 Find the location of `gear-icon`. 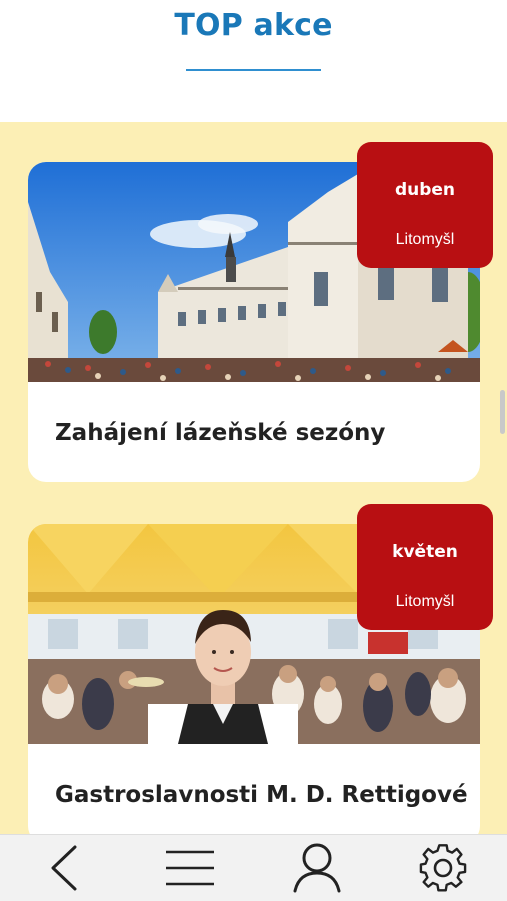

gear-icon is located at coordinates (443, 868).